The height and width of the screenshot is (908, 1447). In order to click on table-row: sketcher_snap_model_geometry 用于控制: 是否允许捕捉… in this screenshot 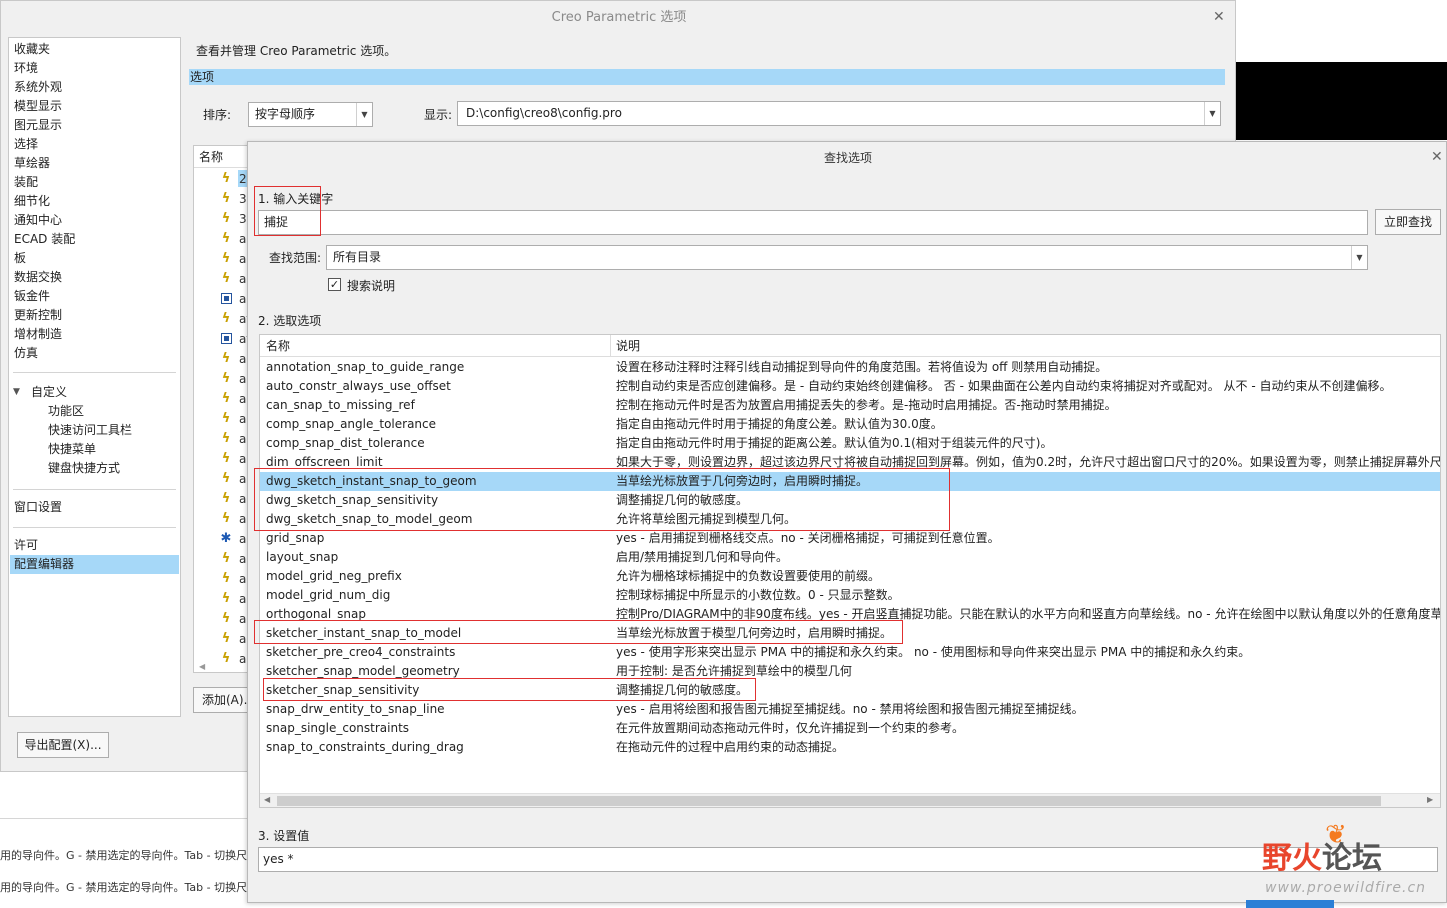, I will do `click(850, 671)`.